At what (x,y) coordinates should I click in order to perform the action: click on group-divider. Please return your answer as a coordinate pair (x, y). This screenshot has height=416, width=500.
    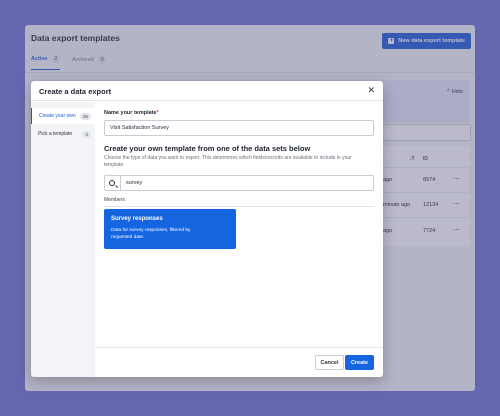
    Looking at the image, I should click on (239, 206).